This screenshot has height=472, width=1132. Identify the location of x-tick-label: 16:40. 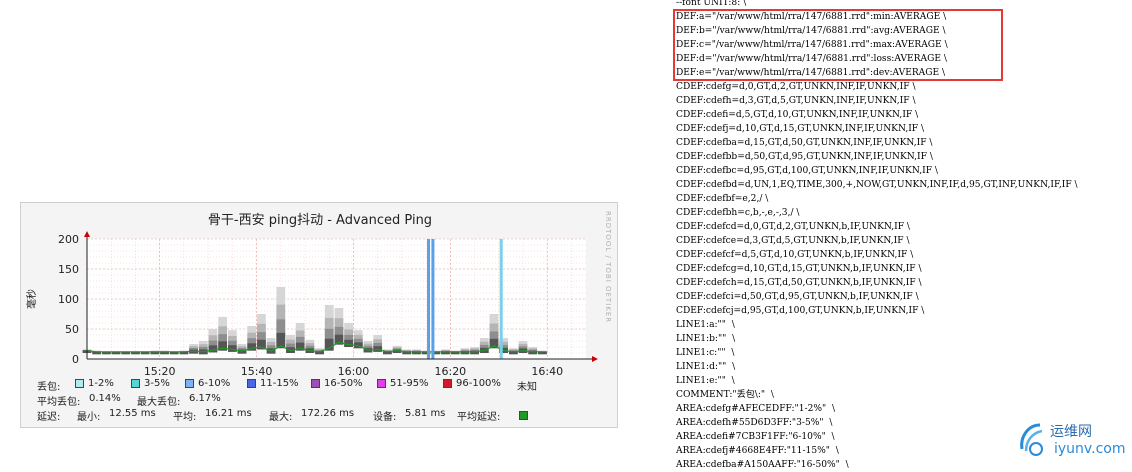
(547, 371).